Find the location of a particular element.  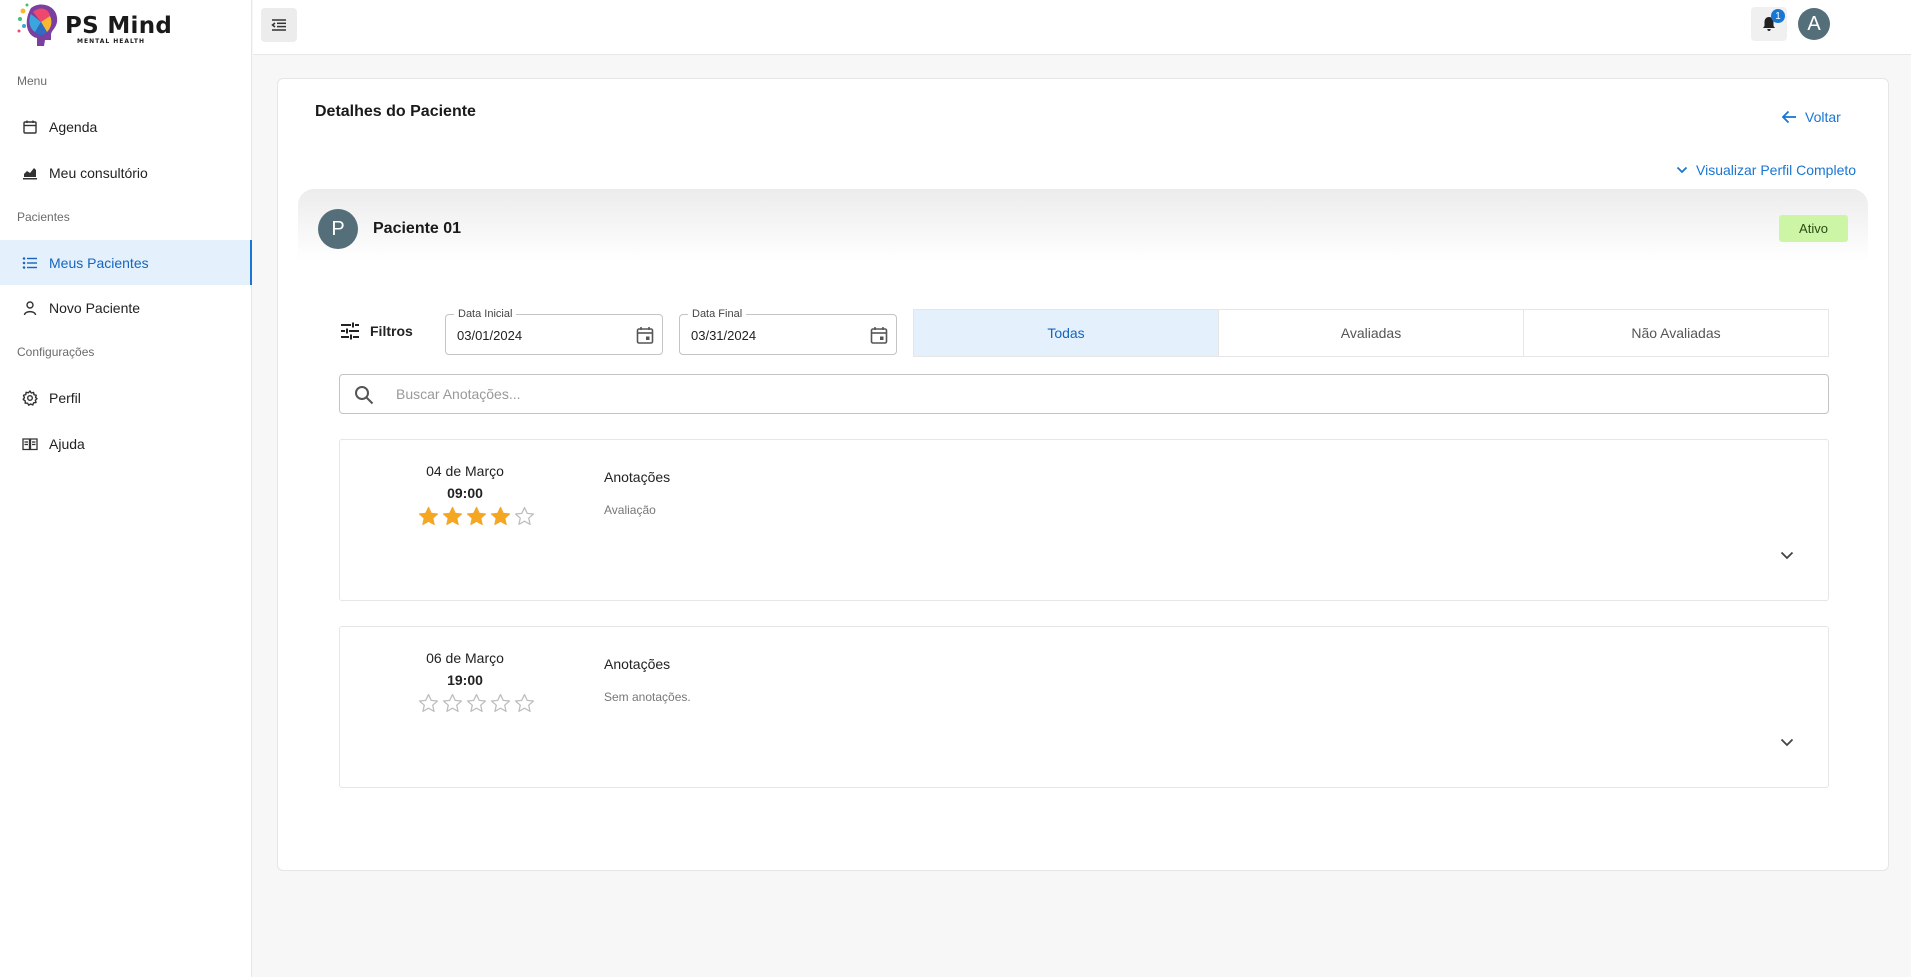

list-icon is located at coordinates (30, 263).